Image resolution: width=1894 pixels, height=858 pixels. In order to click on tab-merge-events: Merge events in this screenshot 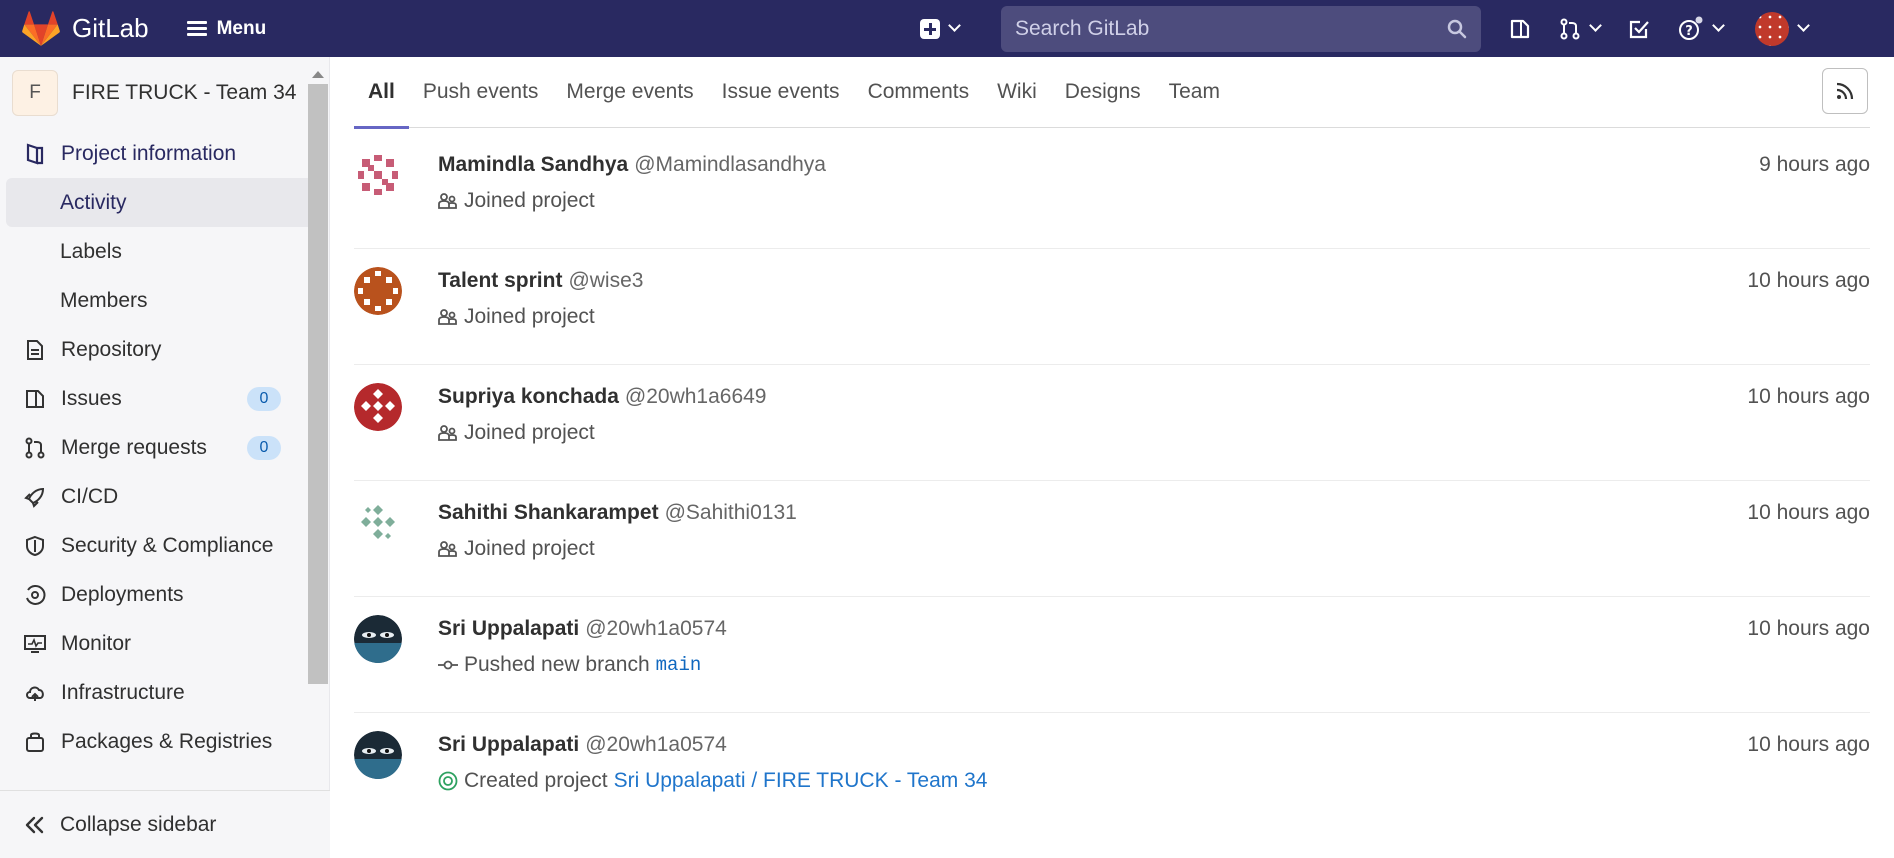, I will do `click(629, 92)`.